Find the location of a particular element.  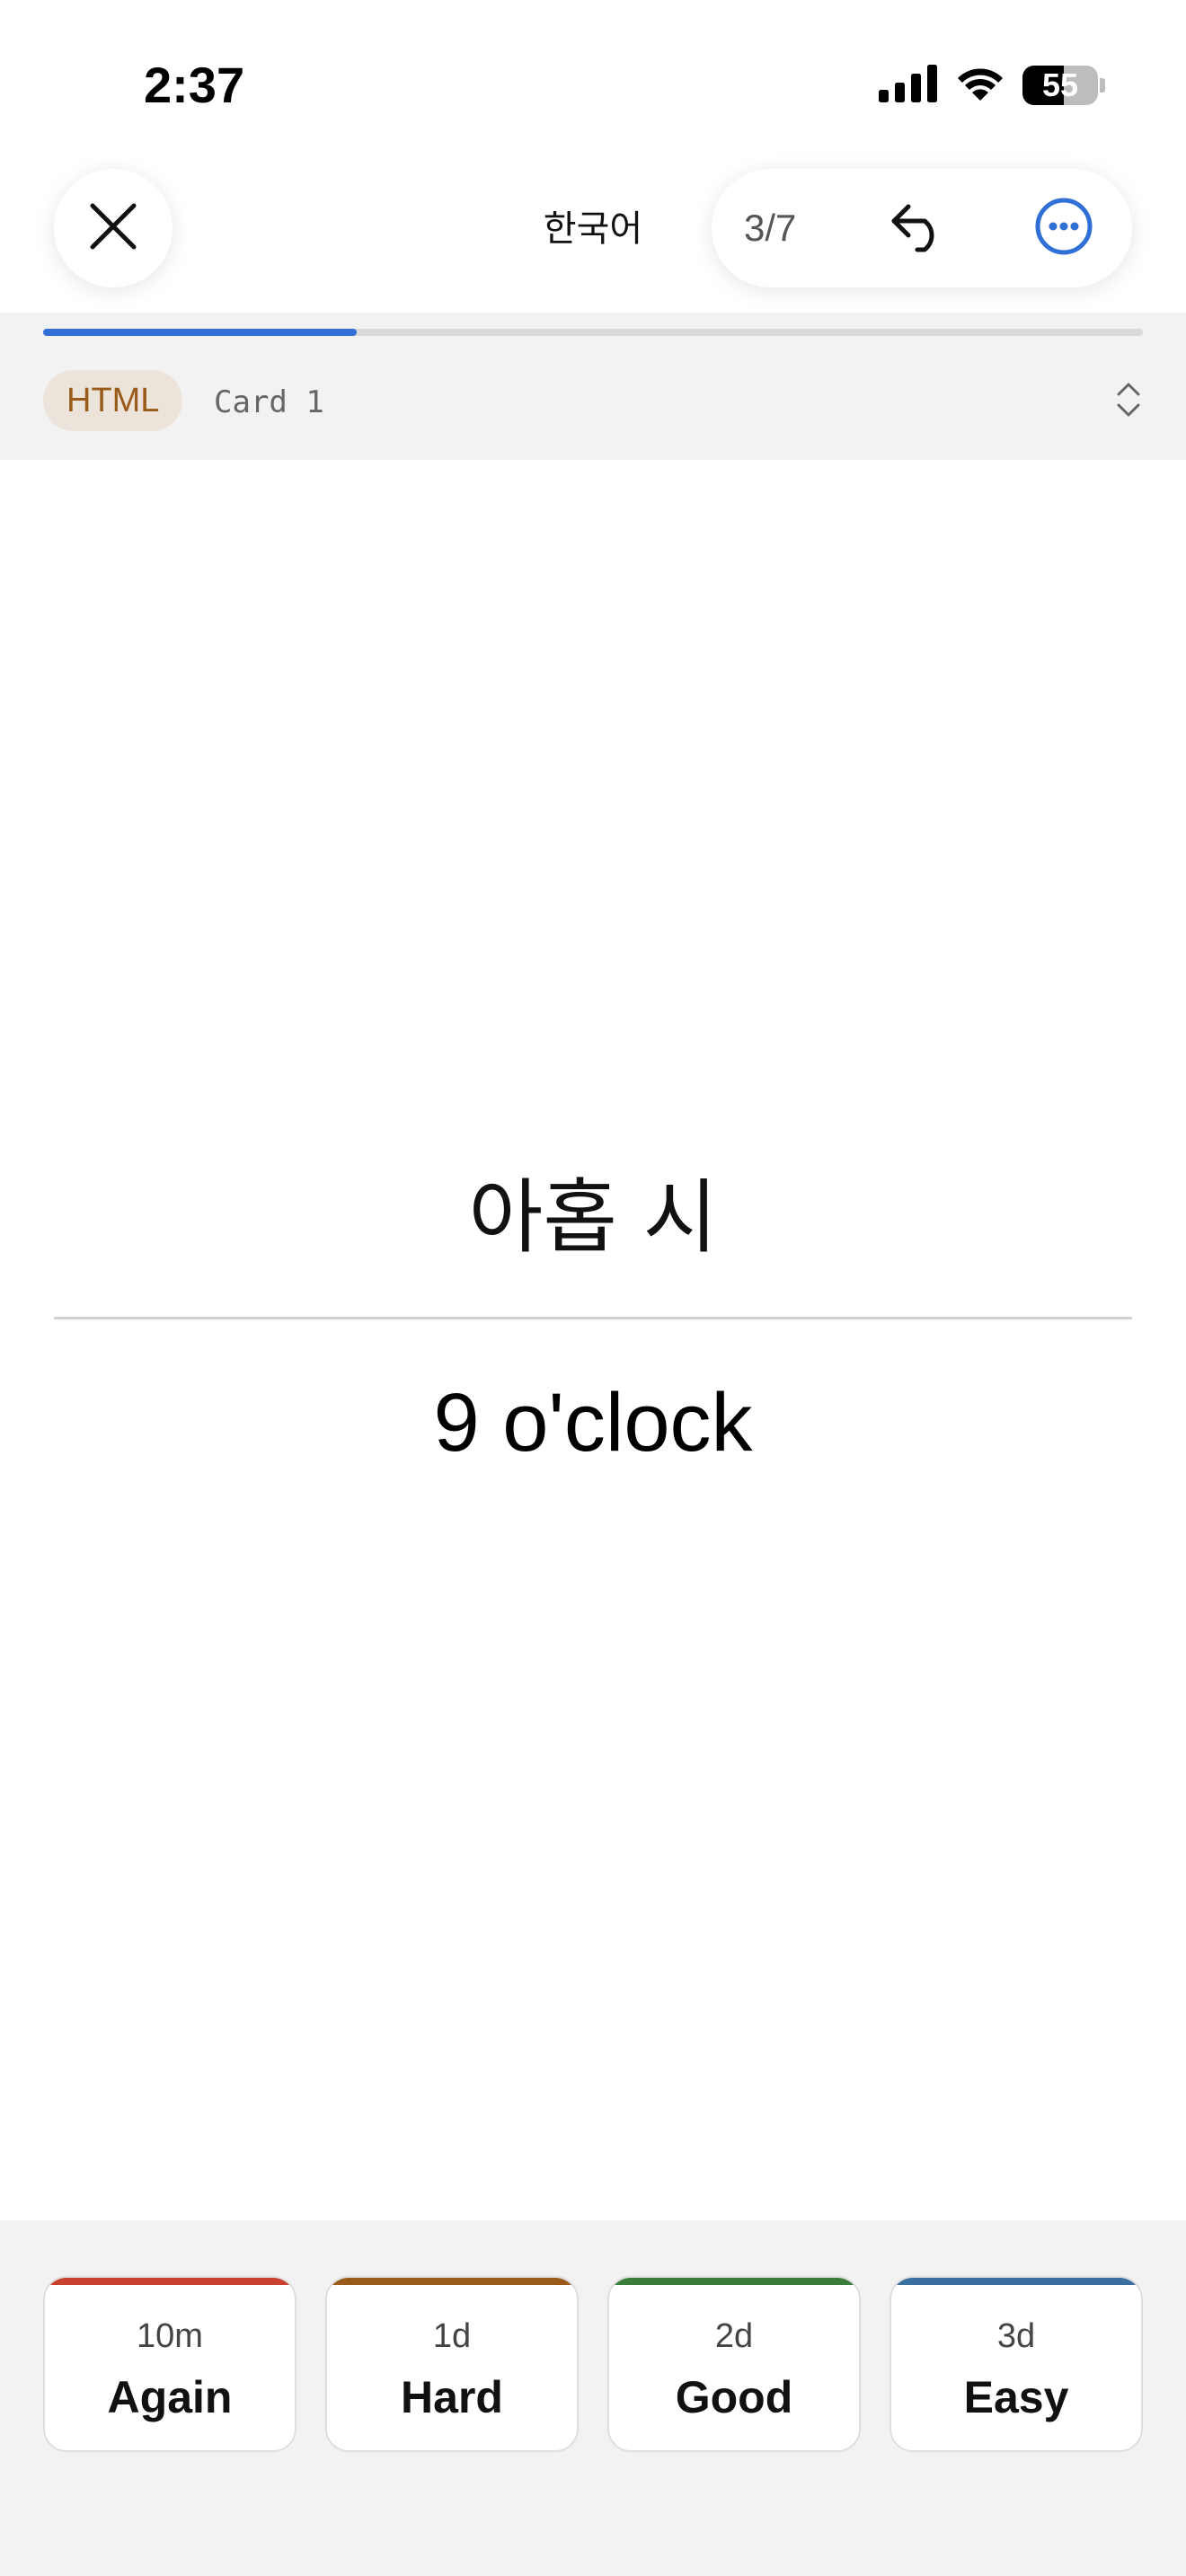

chevron-up-down-icon is located at coordinates (1128, 402).